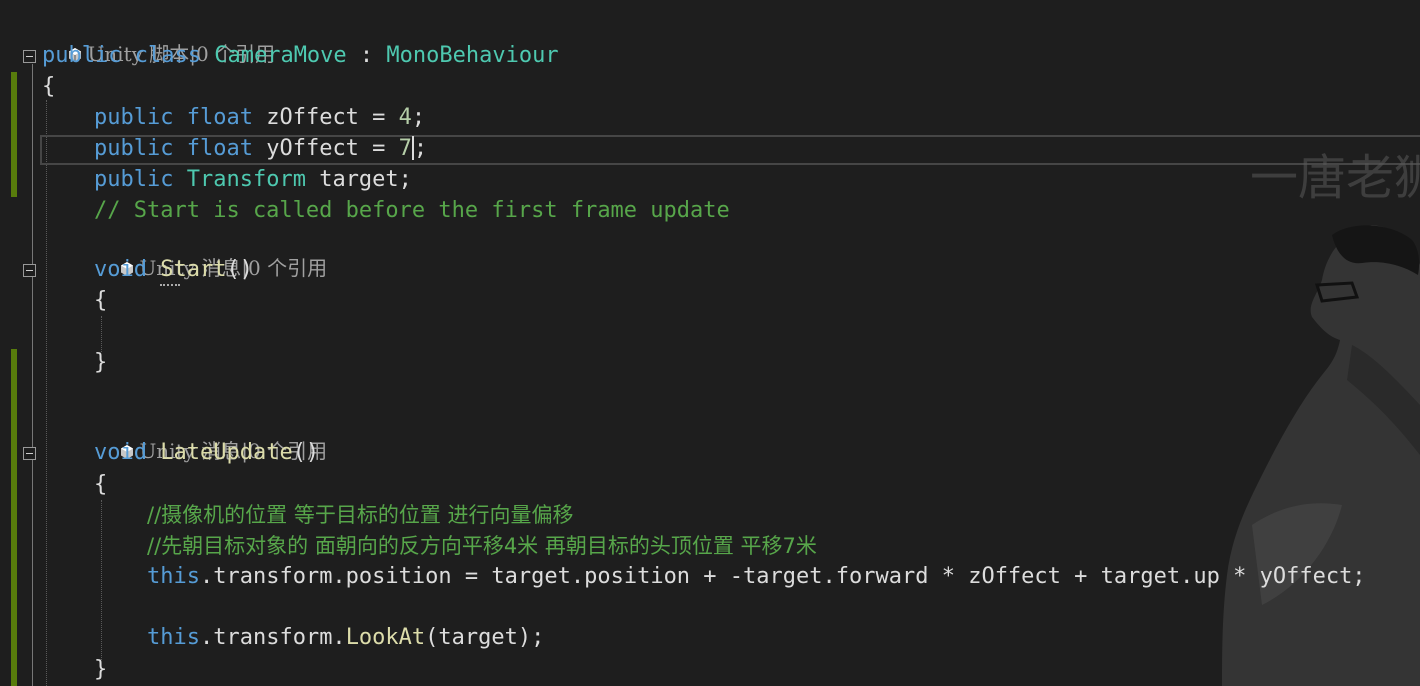 The width and height of the screenshot is (1420, 686). Describe the element at coordinates (358, 179) in the screenshot. I see `identifier: target;` at that location.